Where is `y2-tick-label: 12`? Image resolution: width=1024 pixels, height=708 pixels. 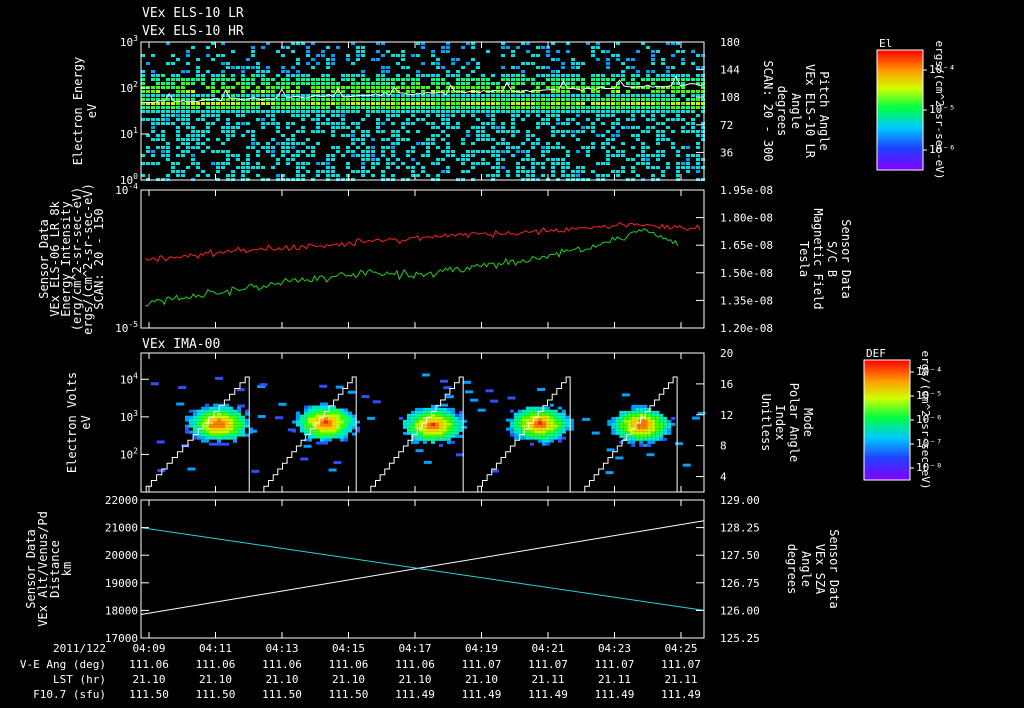 y2-tick-label: 12 is located at coordinates (726, 415).